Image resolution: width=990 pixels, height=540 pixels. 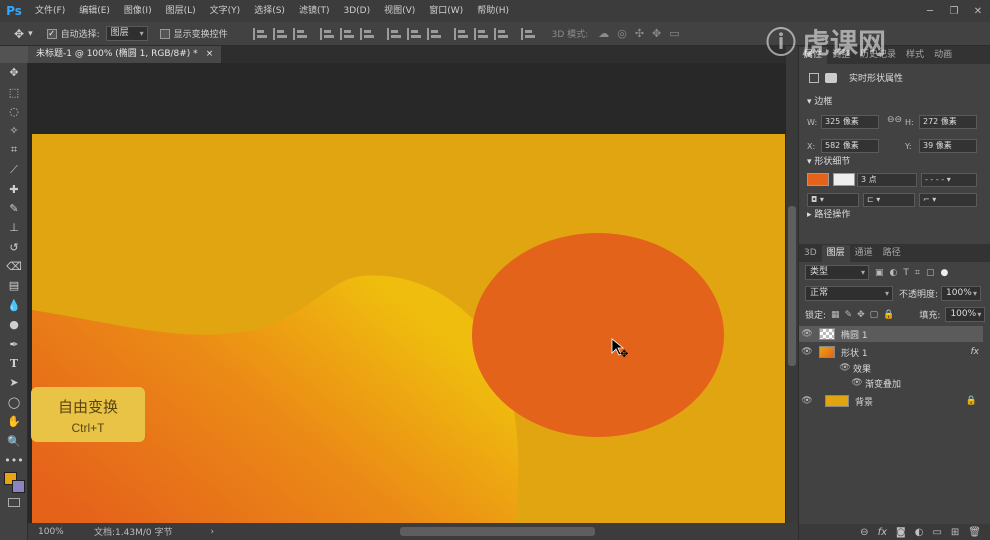 What do you see at coordinates (14, 460) in the screenshot?
I see `more-tools-icon: •••` at bounding box center [14, 460].